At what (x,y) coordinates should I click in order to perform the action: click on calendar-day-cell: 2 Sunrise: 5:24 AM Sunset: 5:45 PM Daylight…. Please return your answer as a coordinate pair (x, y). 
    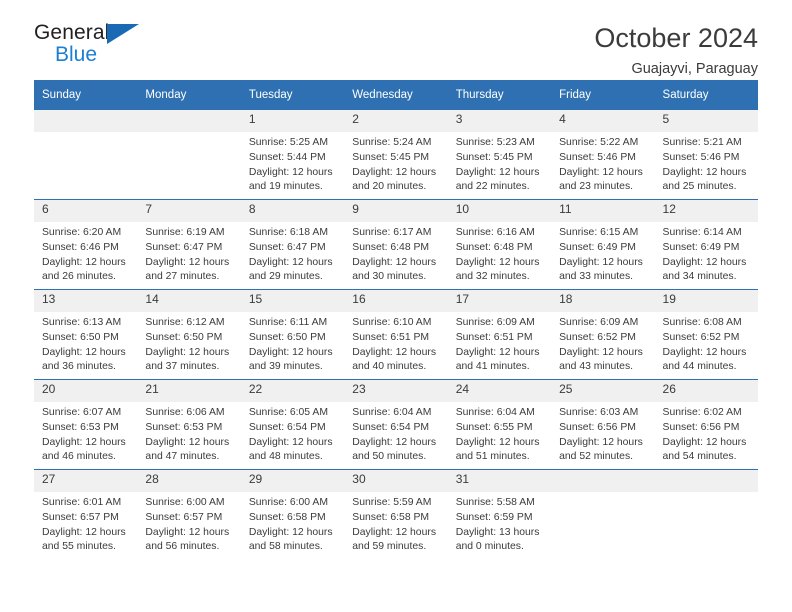
    Looking at the image, I should click on (396, 155).